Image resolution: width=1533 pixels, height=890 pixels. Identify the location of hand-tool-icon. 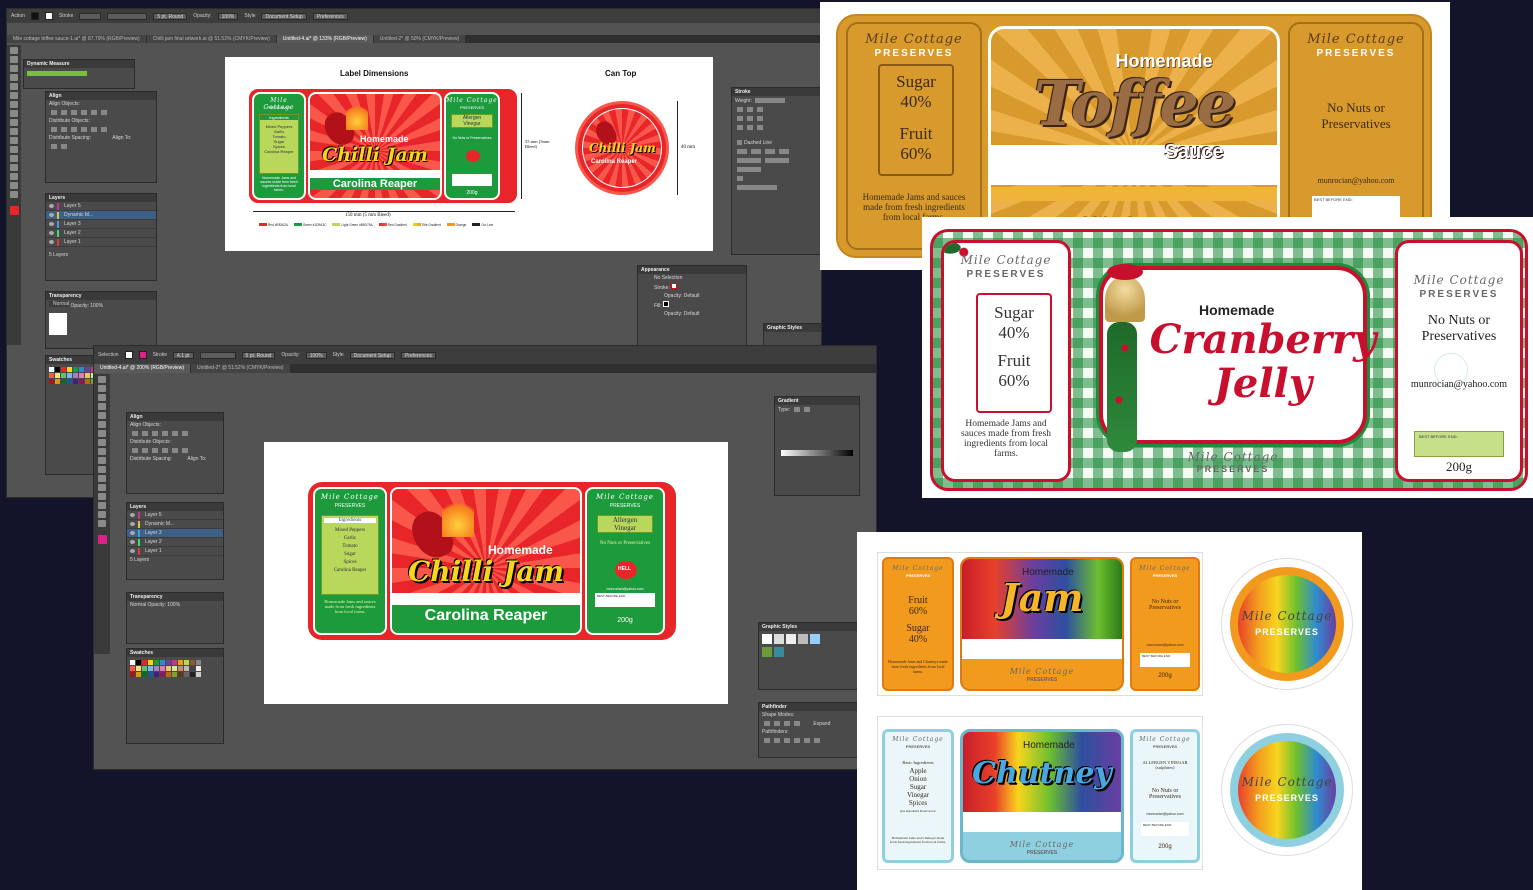
(102, 514).